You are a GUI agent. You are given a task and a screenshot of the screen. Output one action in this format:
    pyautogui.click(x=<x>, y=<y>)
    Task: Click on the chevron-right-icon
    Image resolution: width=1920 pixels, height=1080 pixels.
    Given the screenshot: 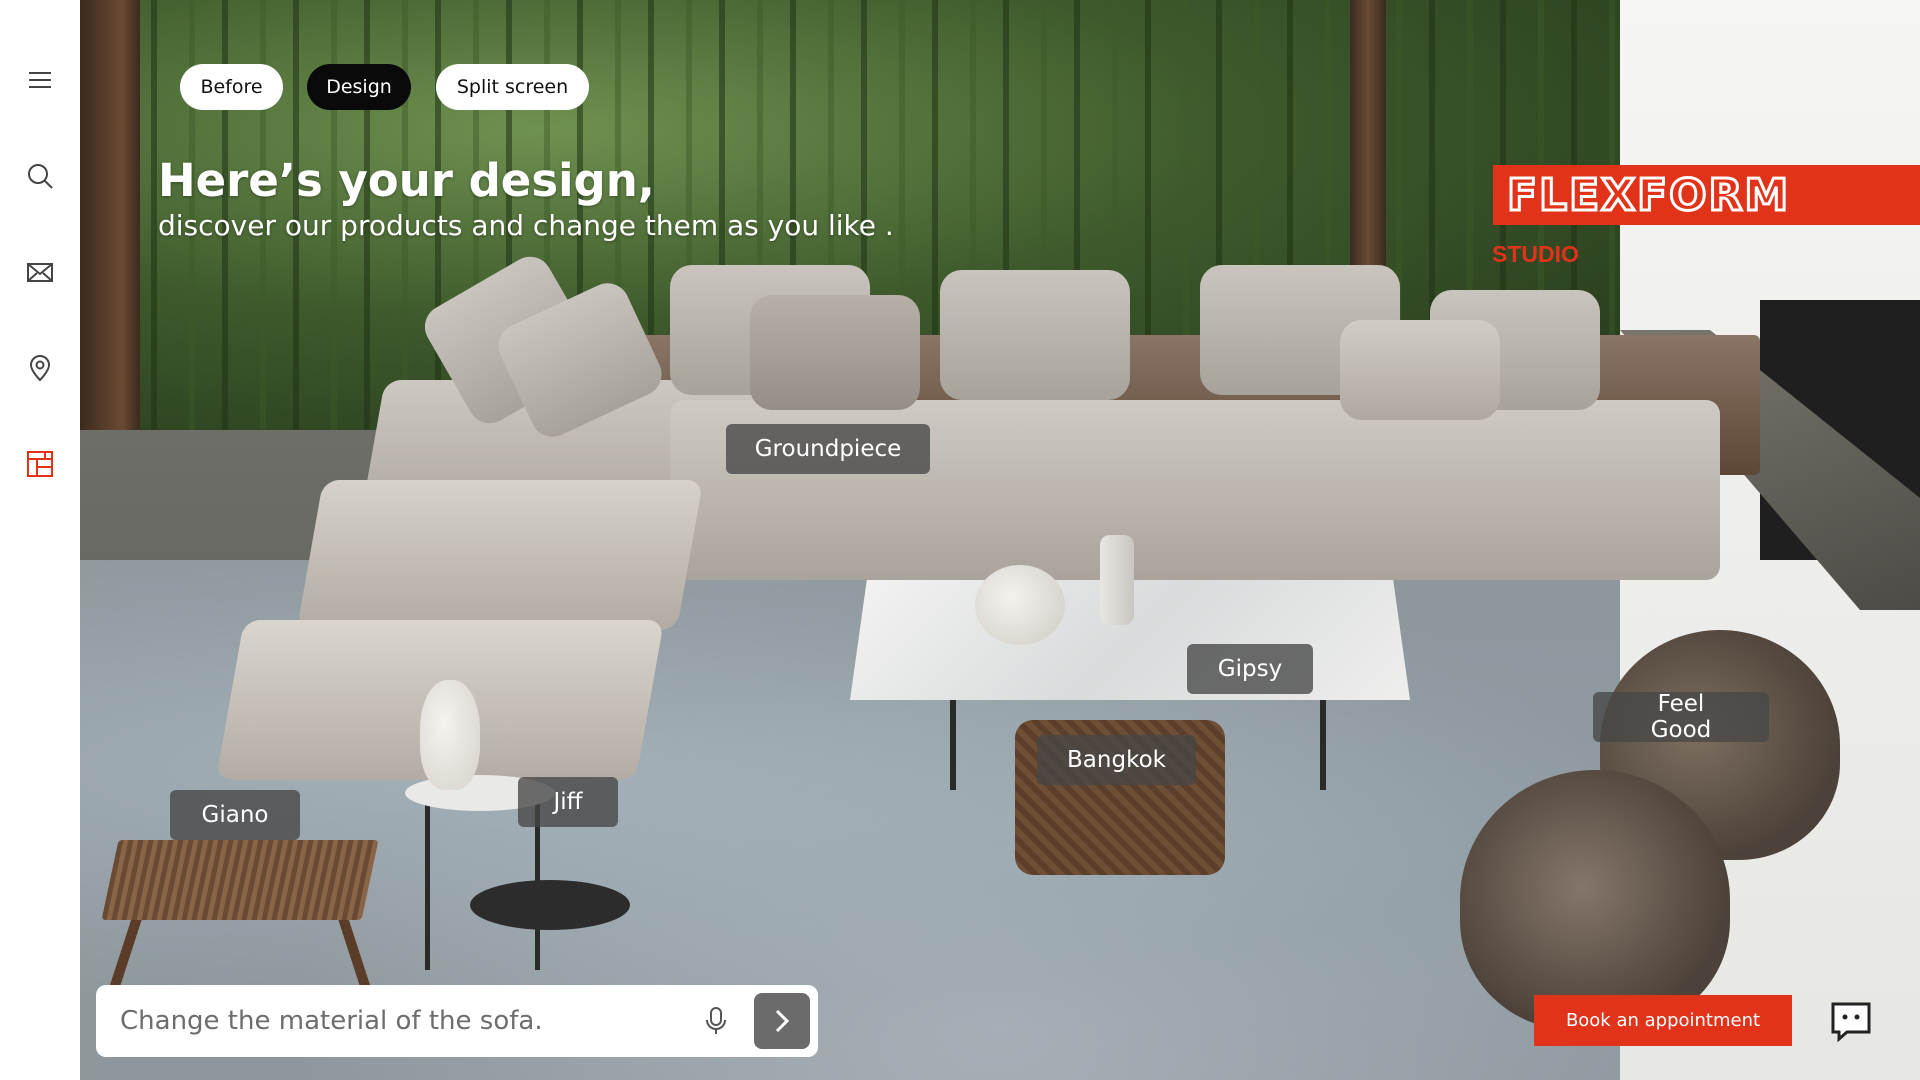 What is the action you would take?
    pyautogui.click(x=782, y=1021)
    